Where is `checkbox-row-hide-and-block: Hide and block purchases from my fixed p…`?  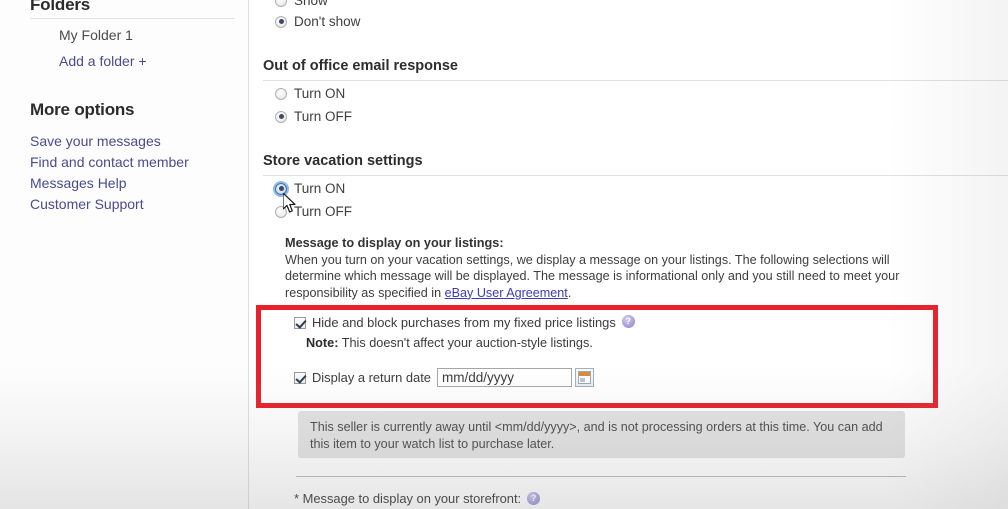 checkbox-row-hide-and-block: Hide and block purchases from my fixed p… is located at coordinates (464, 322).